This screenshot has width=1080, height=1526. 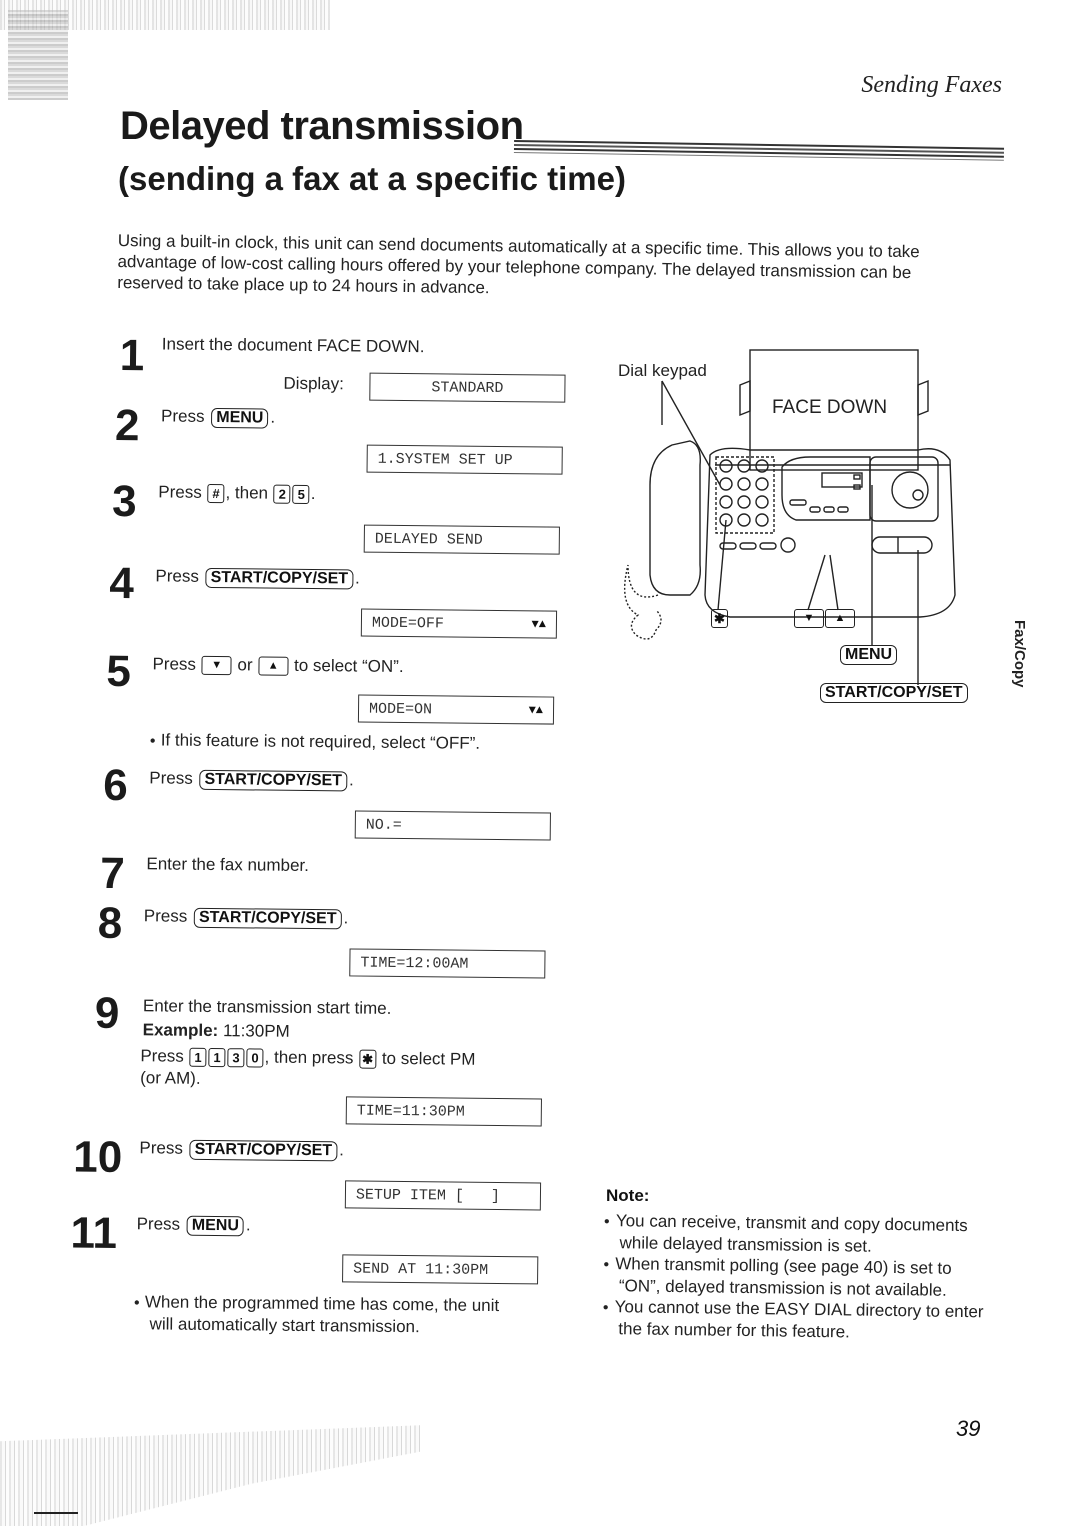 I want to click on lcd-display: MODE=OFF ▼▲, so click(x=459, y=623).